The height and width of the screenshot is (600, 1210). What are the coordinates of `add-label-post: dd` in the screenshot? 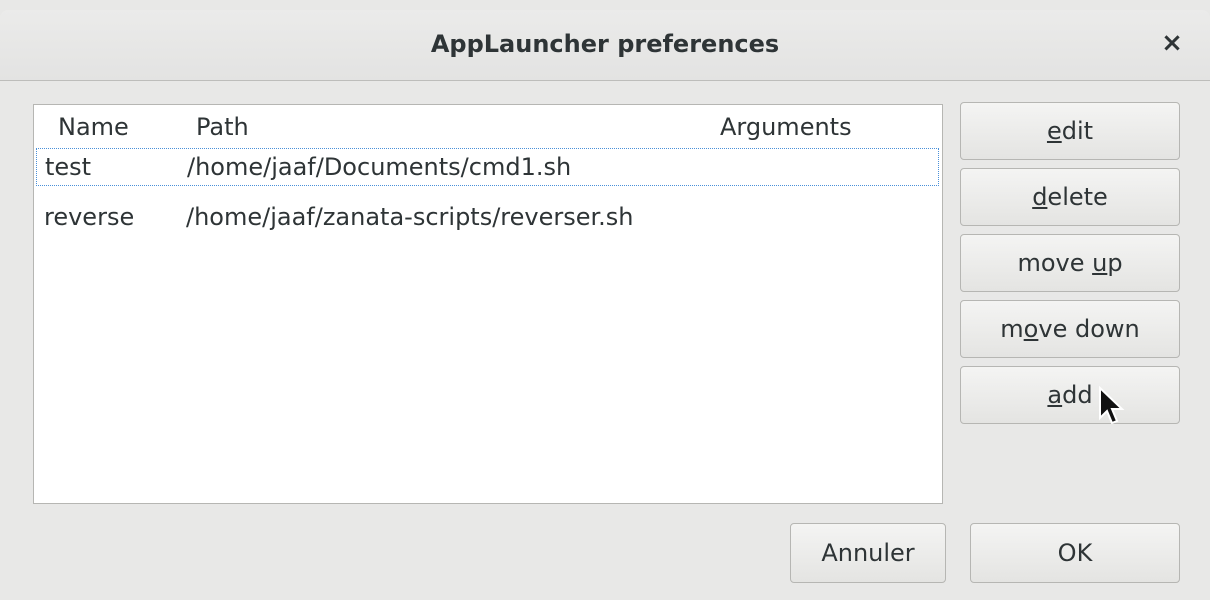 It's located at (1077, 395).